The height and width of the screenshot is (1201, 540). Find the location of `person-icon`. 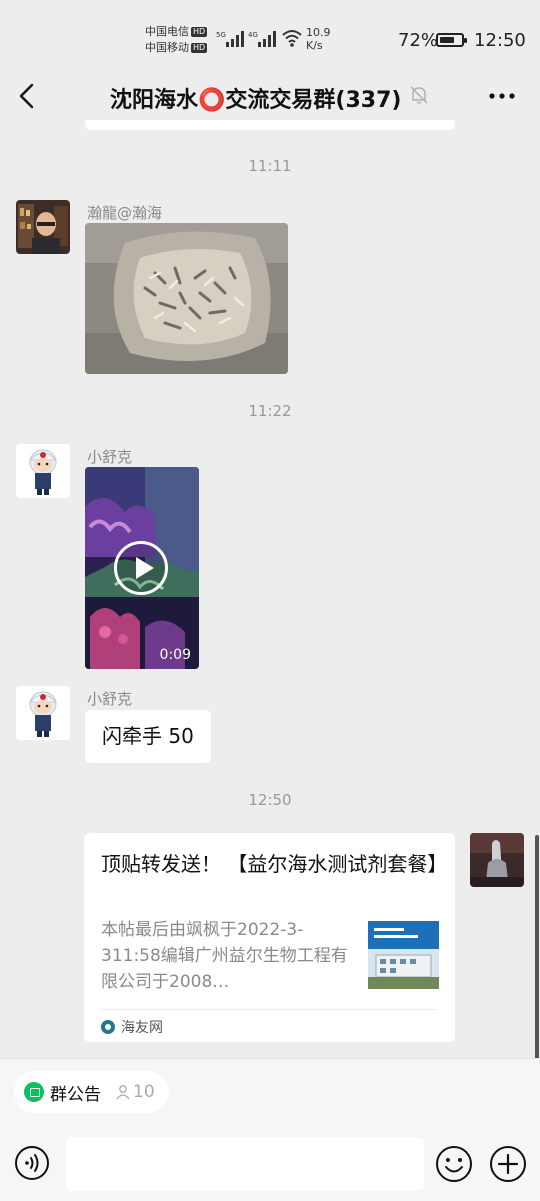

person-icon is located at coordinates (123, 1092).